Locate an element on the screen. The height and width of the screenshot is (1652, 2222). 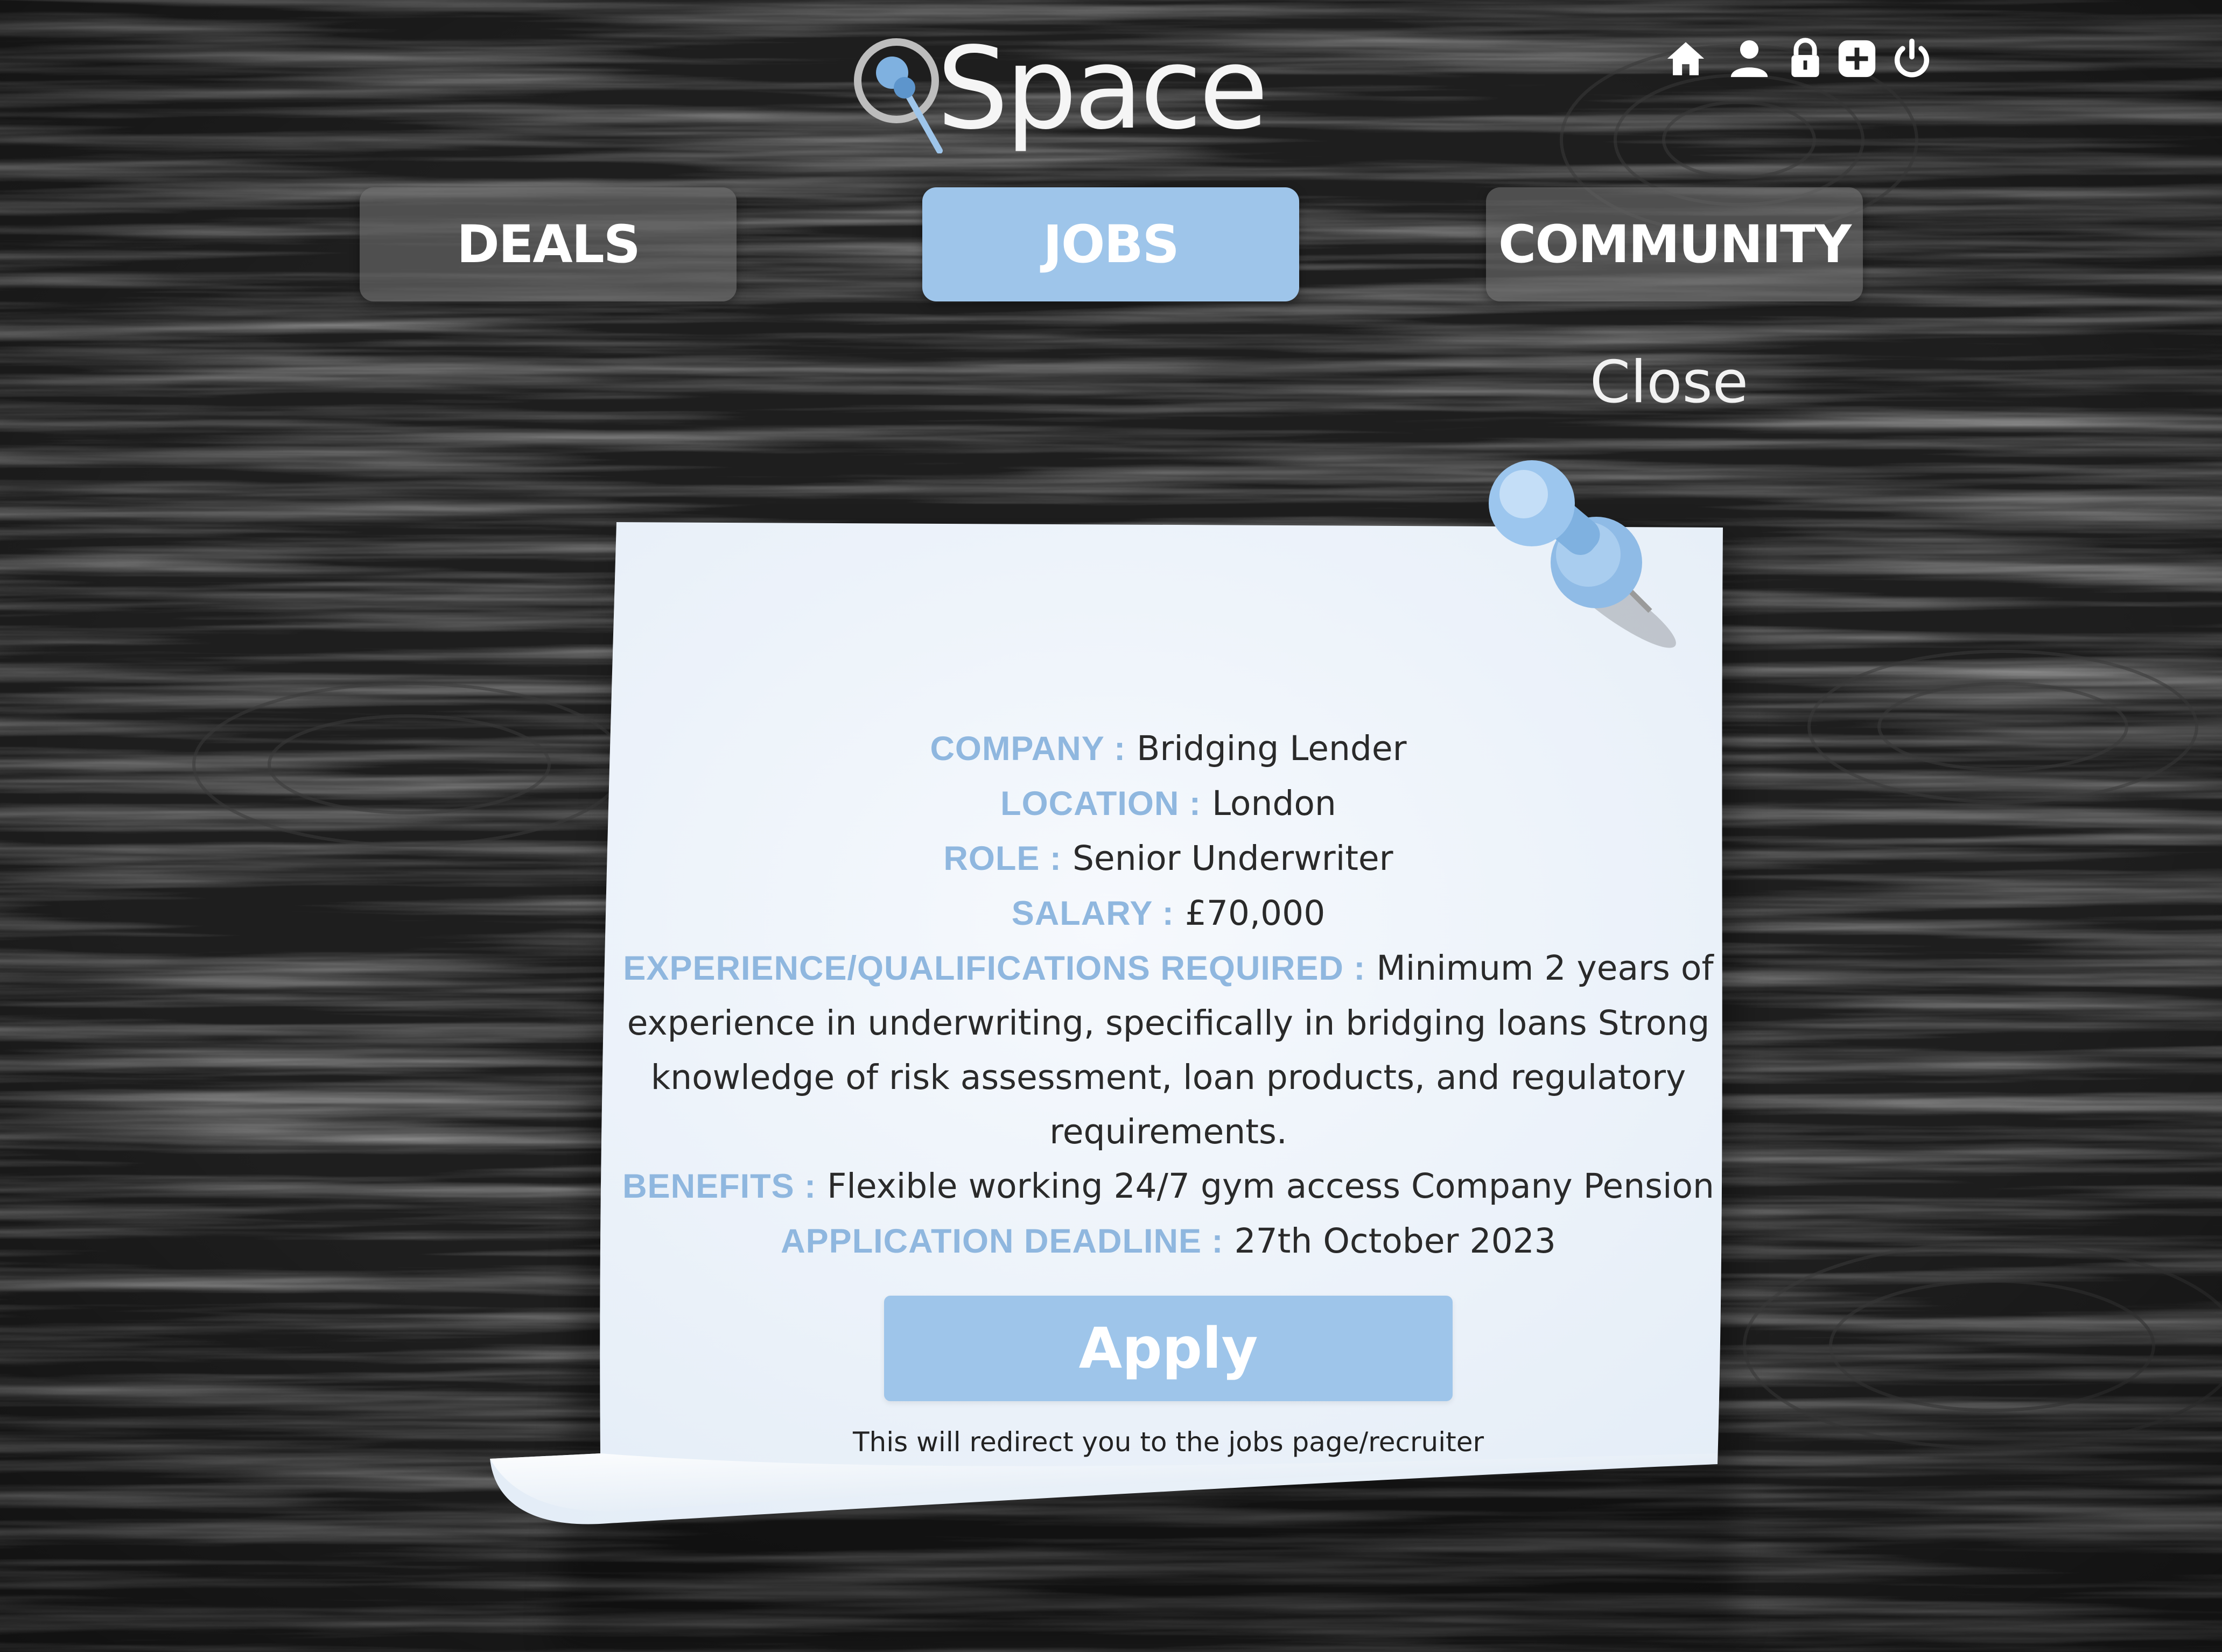
deadline-row: APPLICATION DEADLINE : 27th October 2023 is located at coordinates (1168, 1241).